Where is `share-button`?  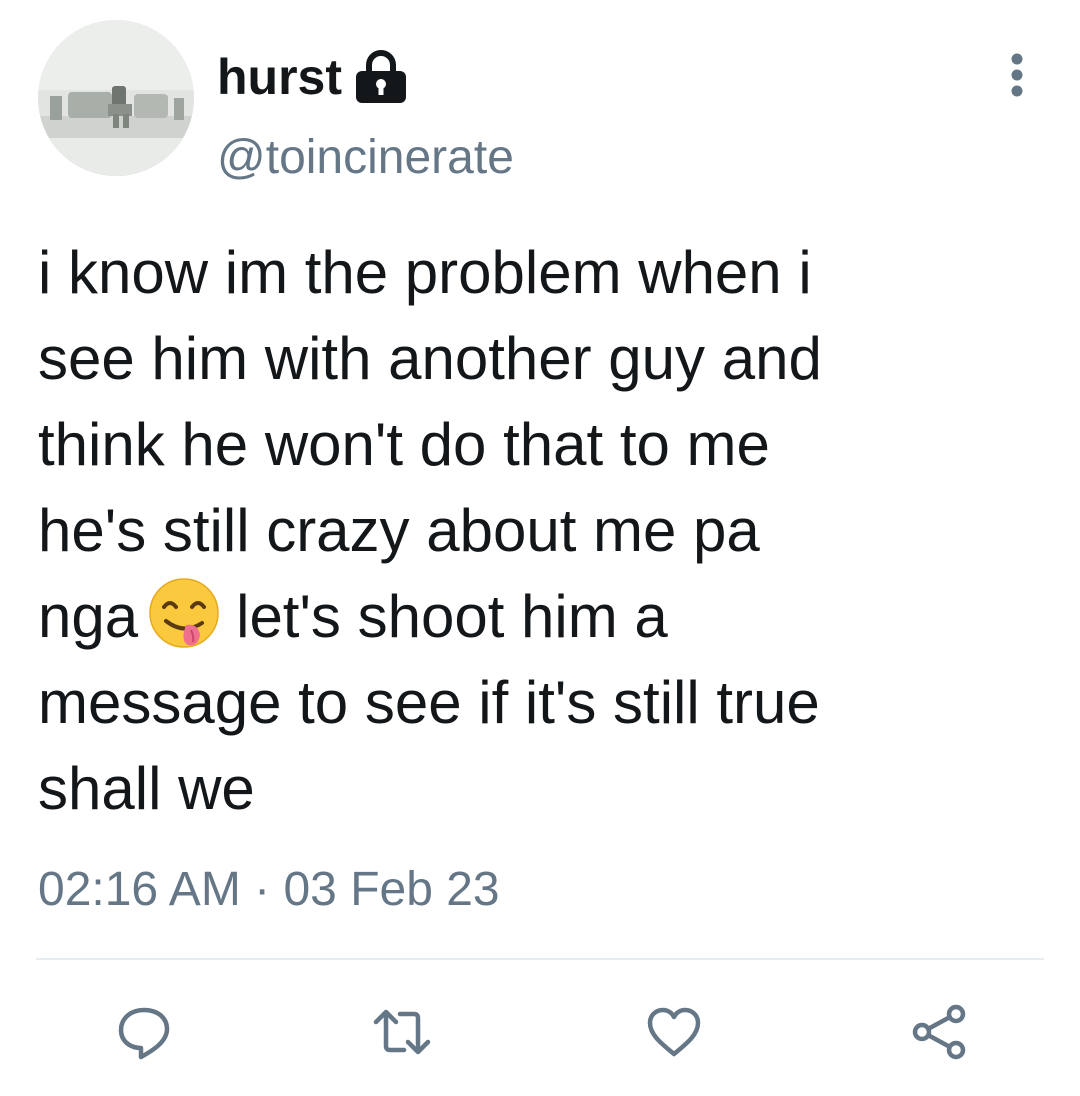 share-button is located at coordinates (940, 1032).